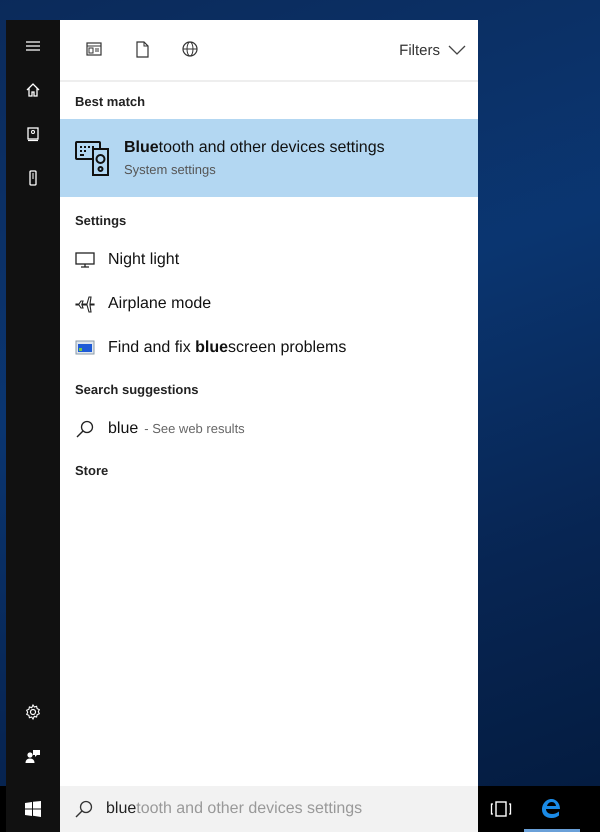  What do you see at coordinates (33, 756) in the screenshot?
I see `person-icon` at bounding box center [33, 756].